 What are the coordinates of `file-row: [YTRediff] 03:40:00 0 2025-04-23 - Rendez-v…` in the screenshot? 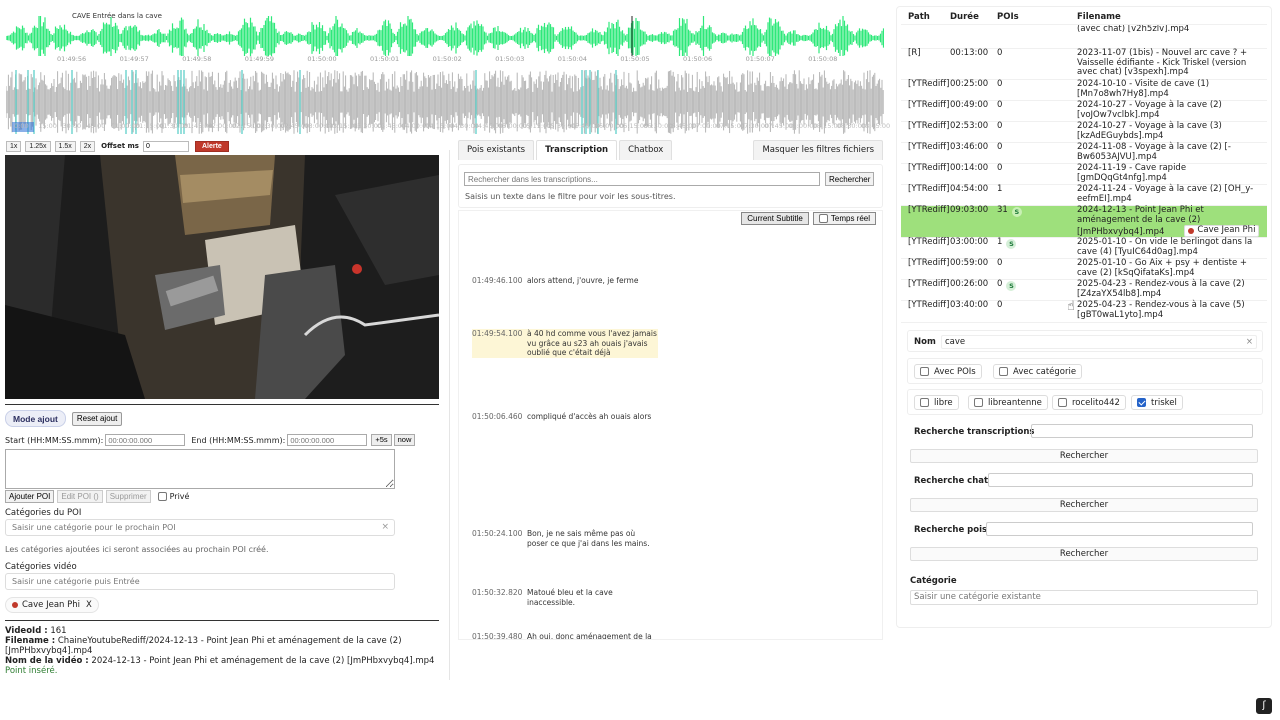 It's located at (1084, 311).